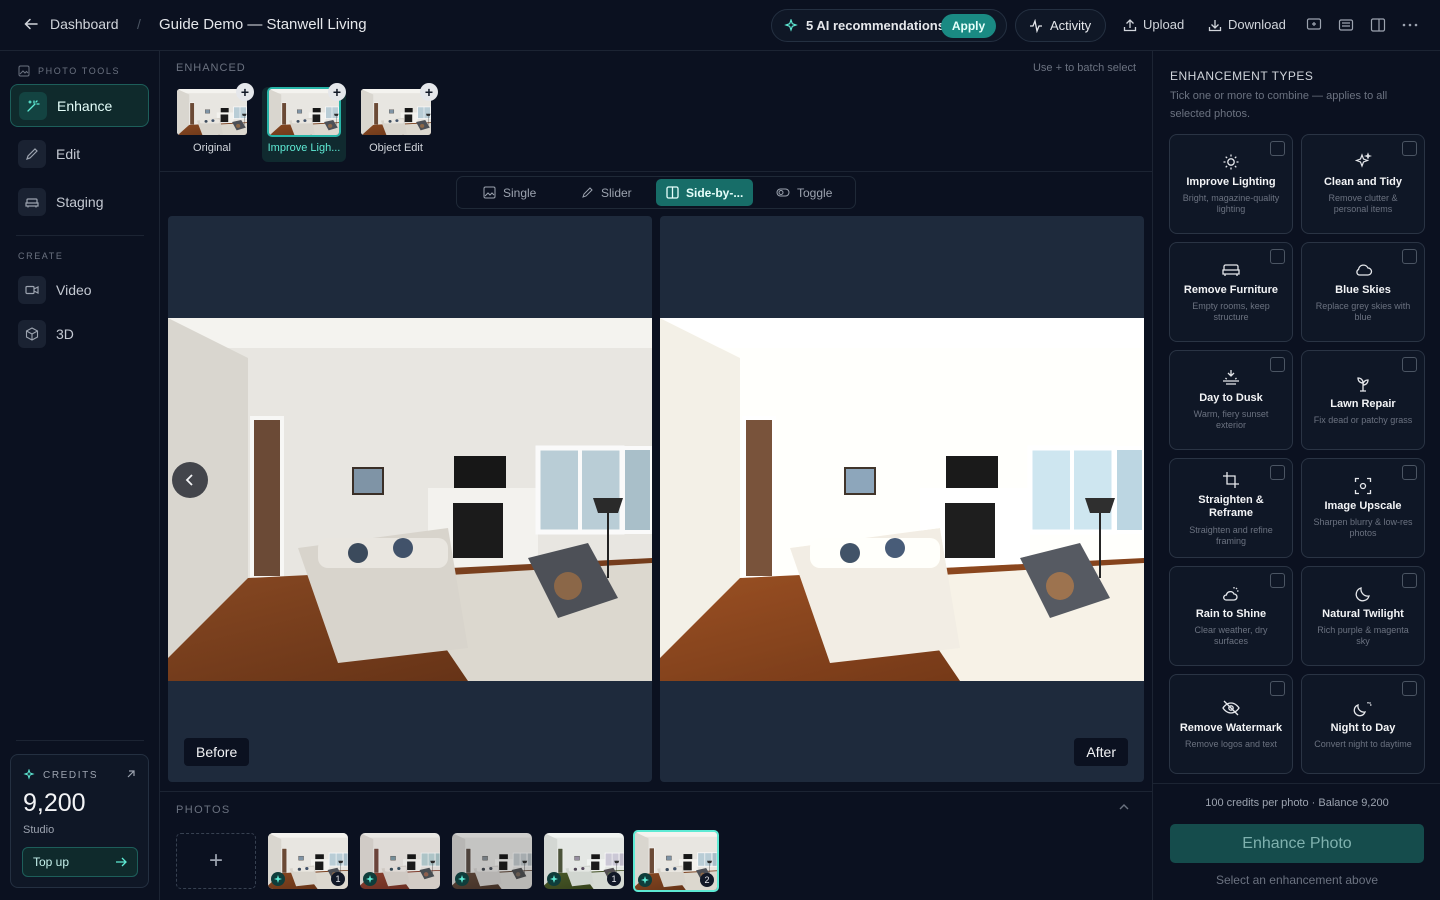 Image resolution: width=1440 pixels, height=900 pixels. I want to click on activity-button: Activity, so click(1060, 25).